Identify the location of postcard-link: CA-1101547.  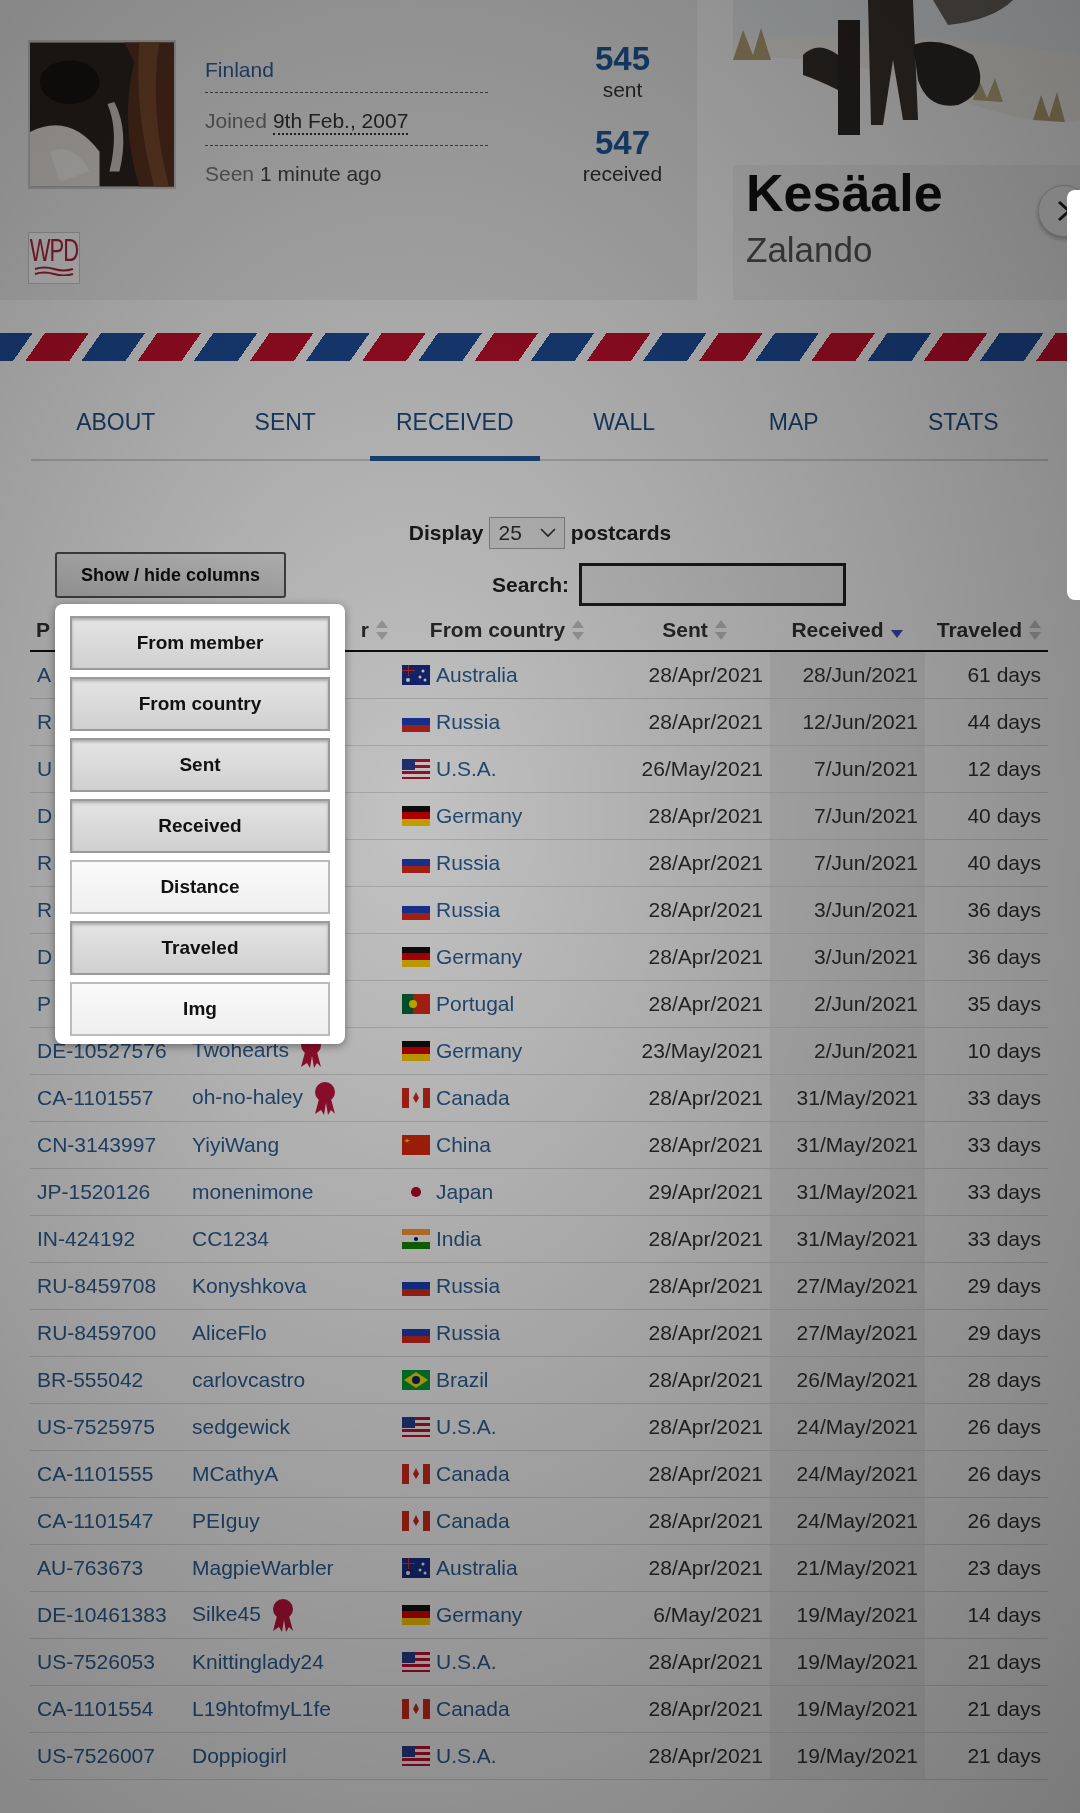
(95, 1520).